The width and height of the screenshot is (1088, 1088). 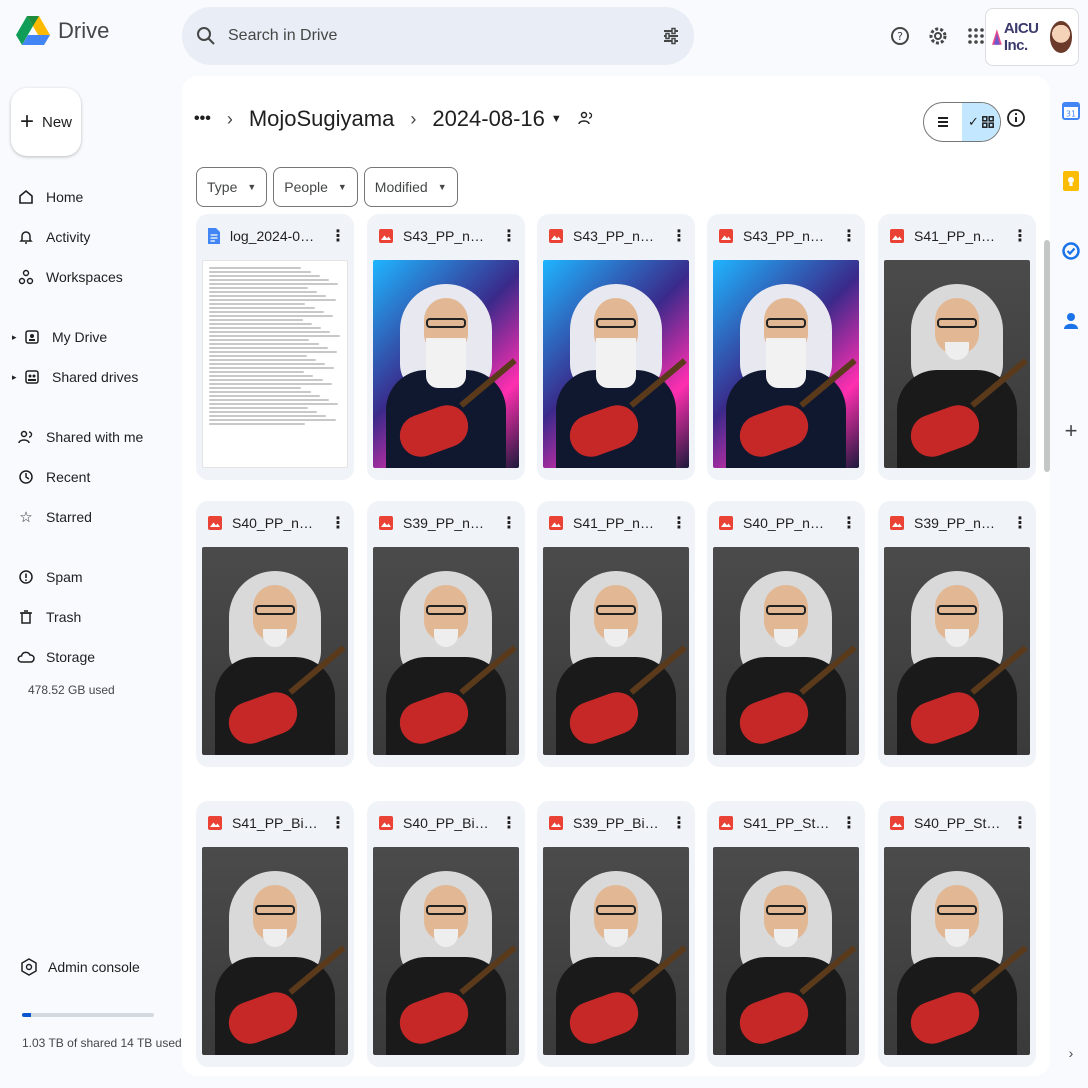 What do you see at coordinates (958, 236) in the screenshot?
I see `file-name: S41_PP_neon-punk.png` at bounding box center [958, 236].